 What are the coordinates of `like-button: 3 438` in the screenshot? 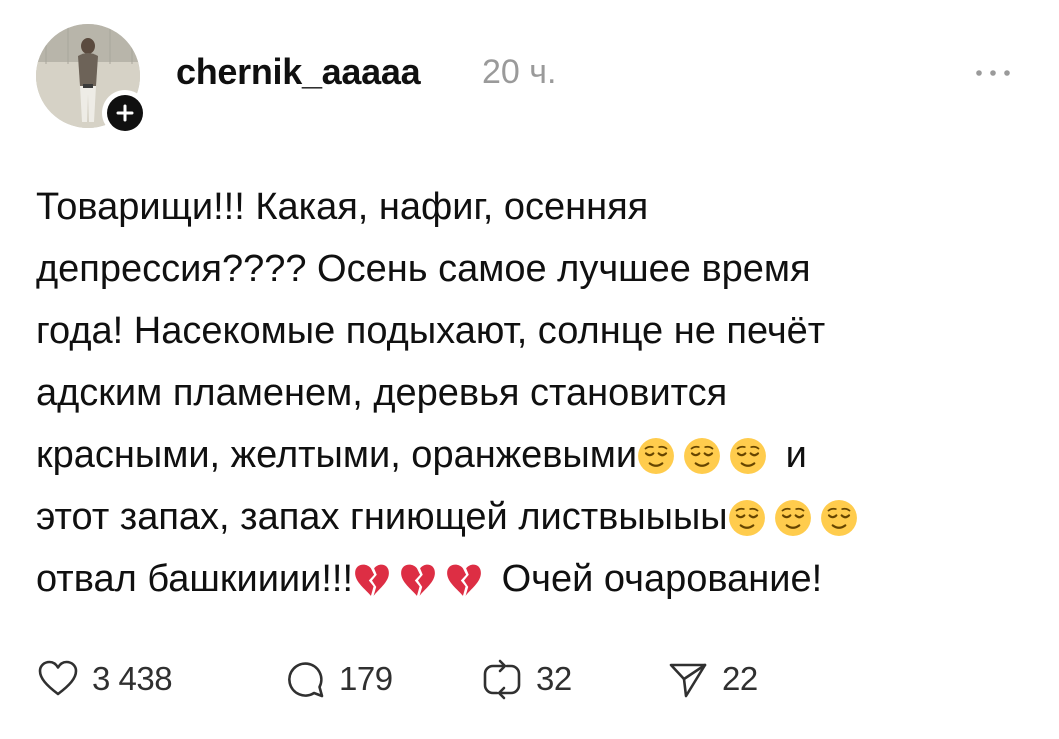 It's located at (104, 679).